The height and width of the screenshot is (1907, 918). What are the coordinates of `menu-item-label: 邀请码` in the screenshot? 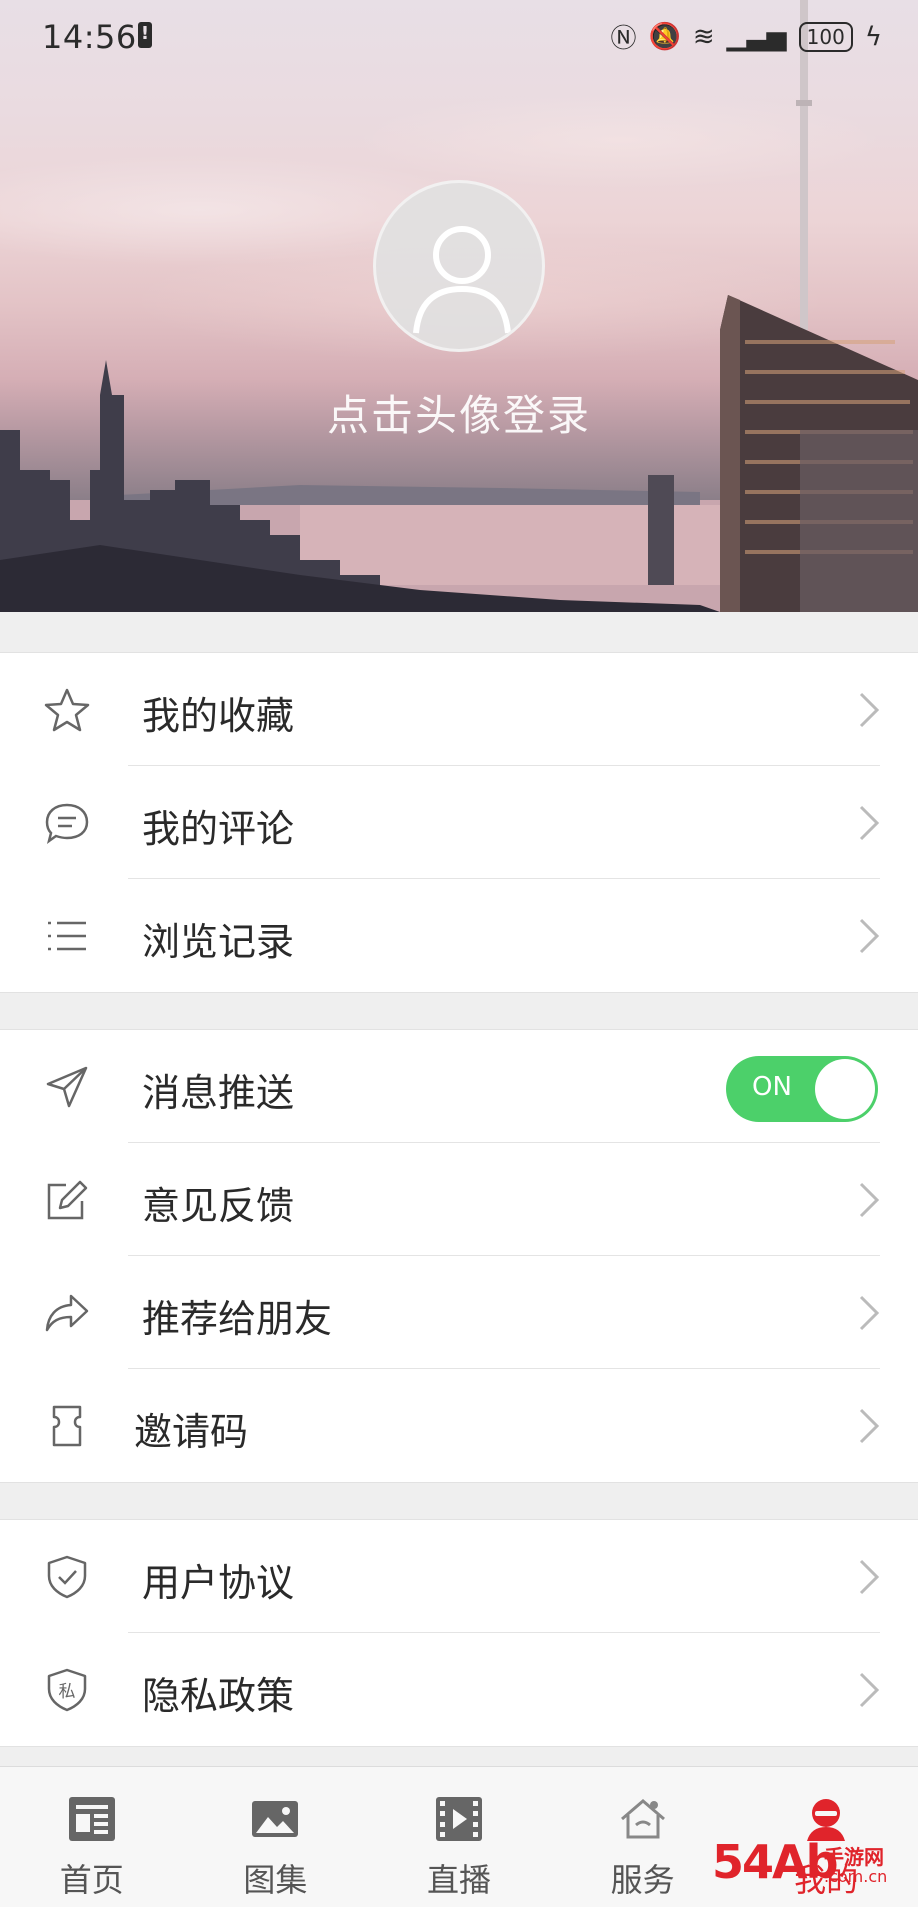 It's located at (191, 1432).